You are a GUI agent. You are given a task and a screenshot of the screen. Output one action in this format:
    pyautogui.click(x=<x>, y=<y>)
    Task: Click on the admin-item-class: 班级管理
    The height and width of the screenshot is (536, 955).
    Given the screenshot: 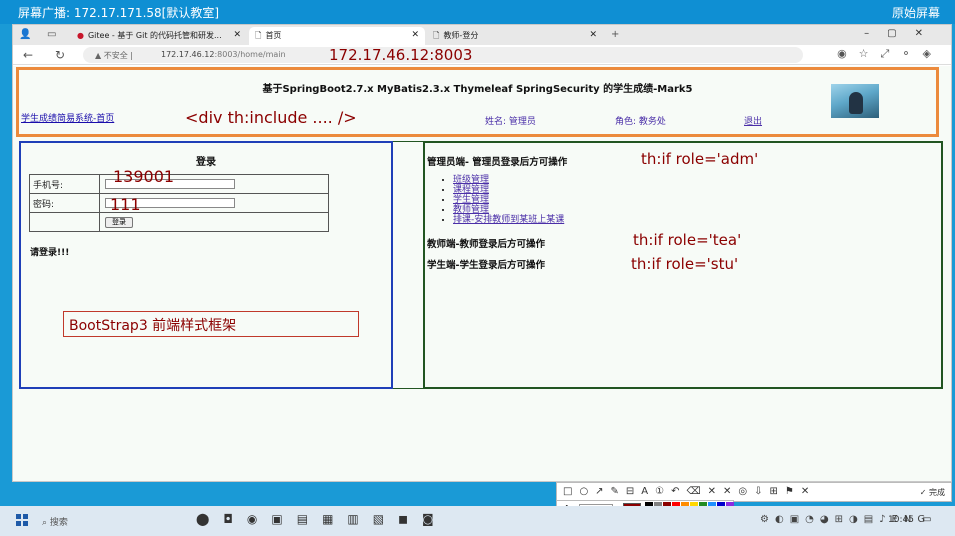 What is the action you would take?
    pyautogui.click(x=508, y=180)
    